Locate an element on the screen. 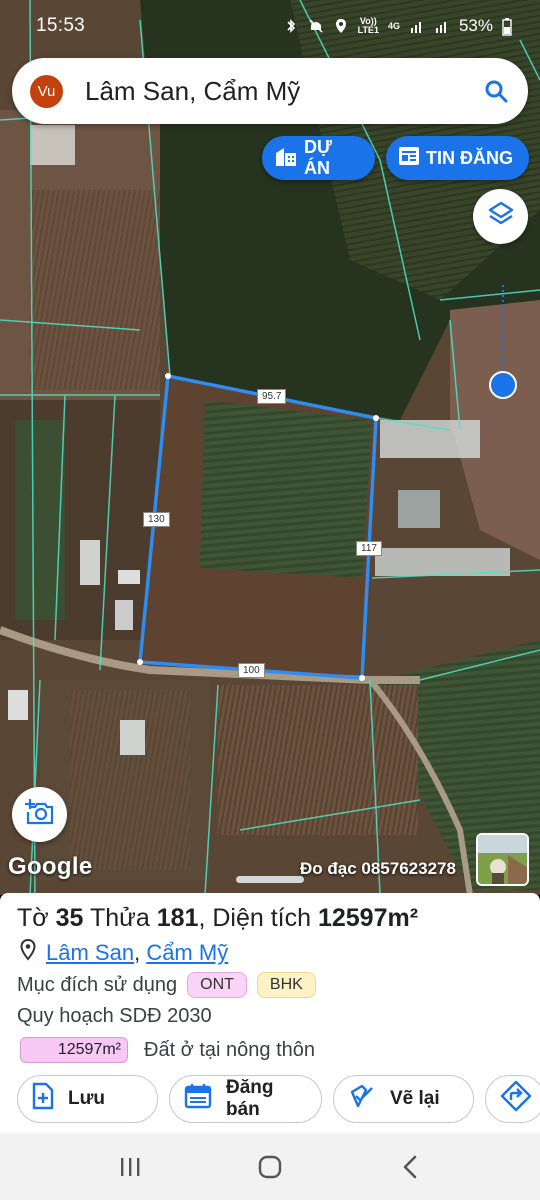 The height and width of the screenshot is (1200, 540). edge-label-top: 95.7 is located at coordinates (272, 396).